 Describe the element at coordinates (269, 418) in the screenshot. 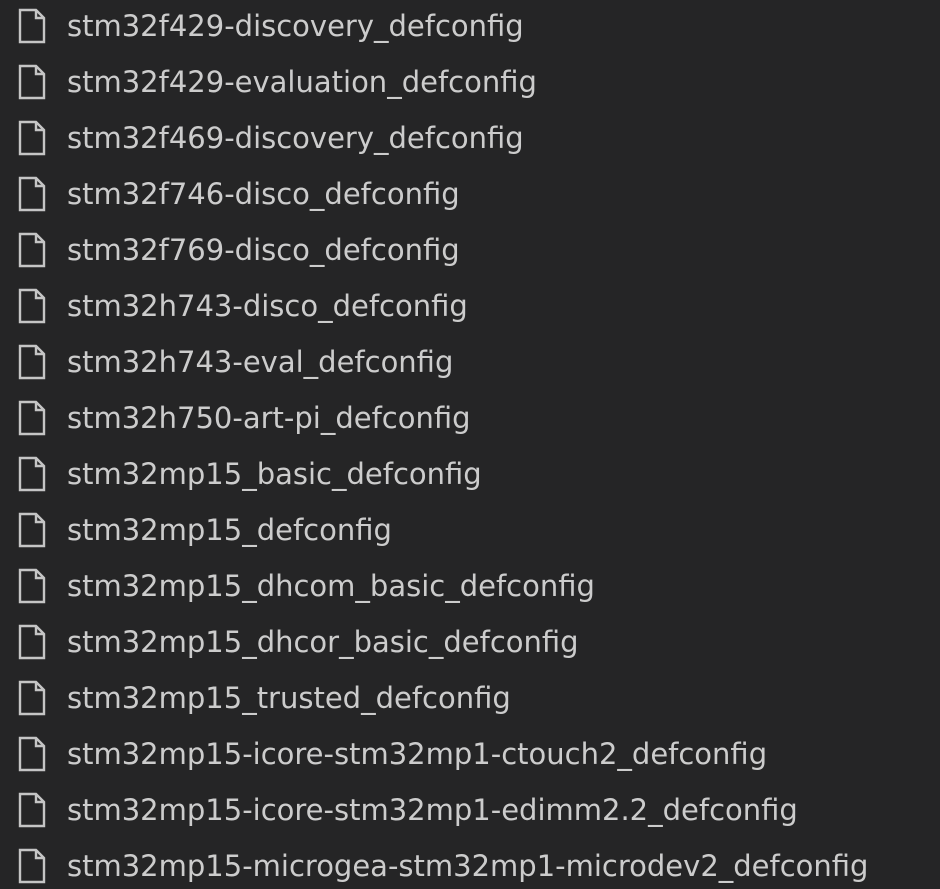

I see `file-label: stm32h750-art-pi_defconfig` at that location.